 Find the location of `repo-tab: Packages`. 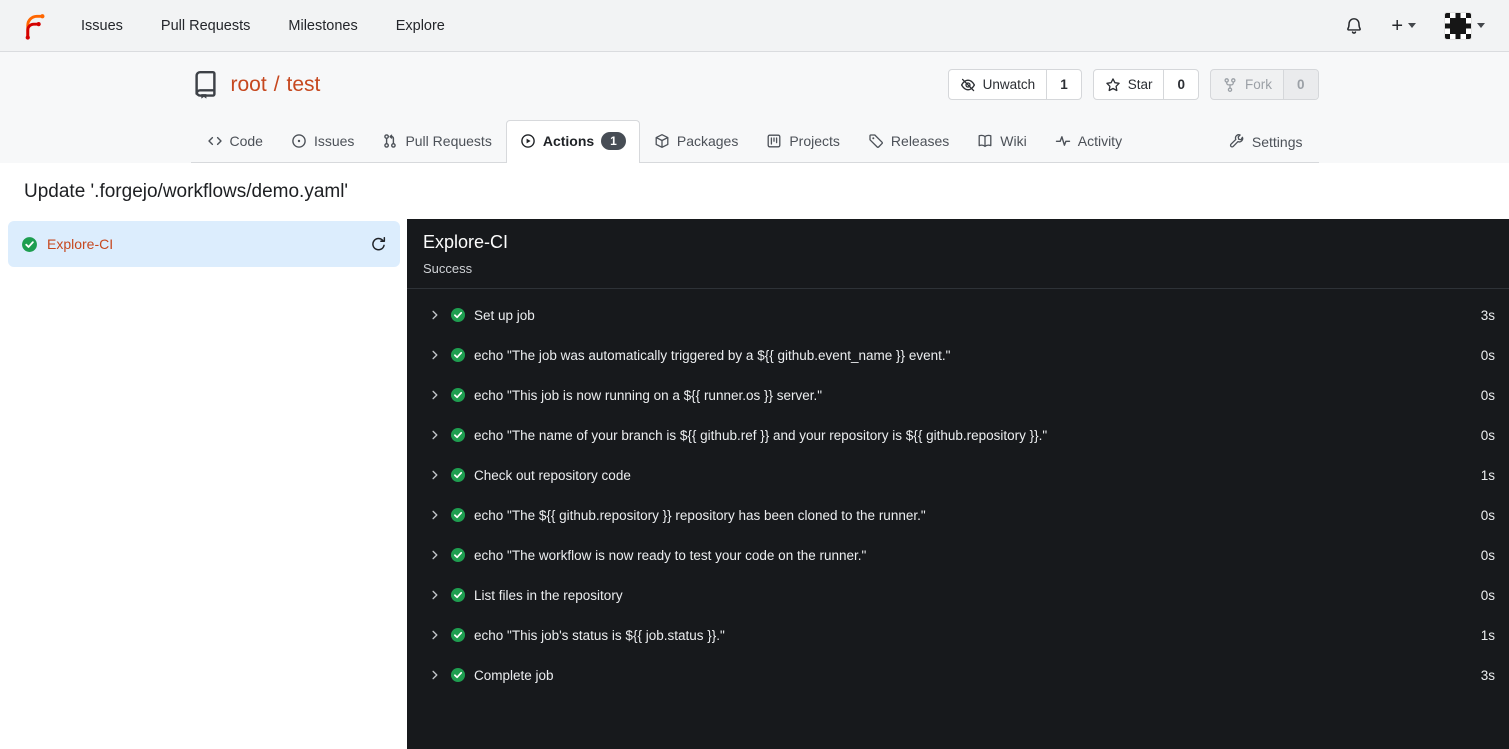

repo-tab: Packages is located at coordinates (696, 141).